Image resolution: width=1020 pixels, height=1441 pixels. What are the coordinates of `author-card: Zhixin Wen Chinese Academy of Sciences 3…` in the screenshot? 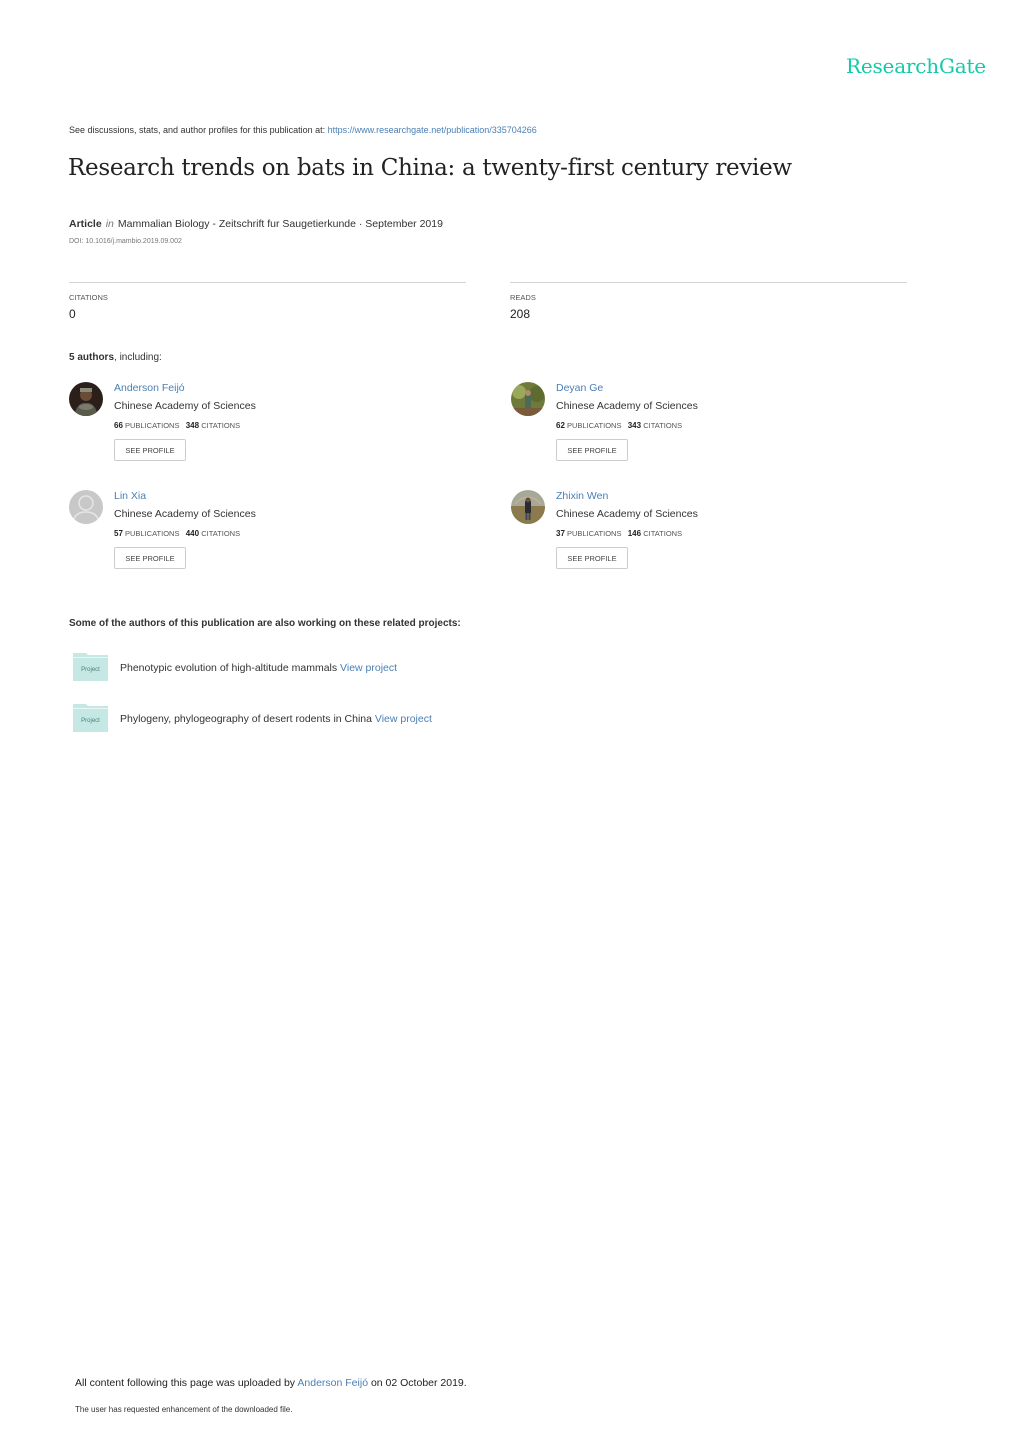 It's located at (711, 537).